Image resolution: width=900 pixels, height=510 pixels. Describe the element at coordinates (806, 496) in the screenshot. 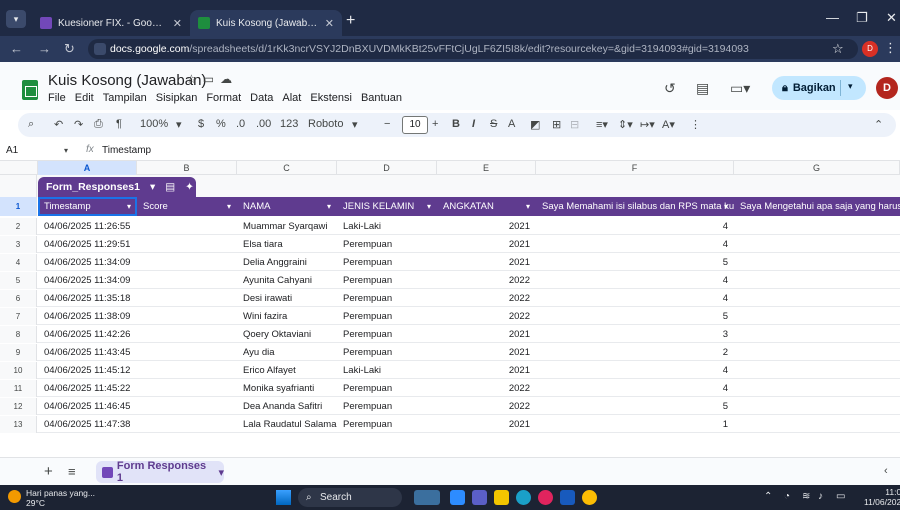

I see `wifi-icon: ≋` at that location.